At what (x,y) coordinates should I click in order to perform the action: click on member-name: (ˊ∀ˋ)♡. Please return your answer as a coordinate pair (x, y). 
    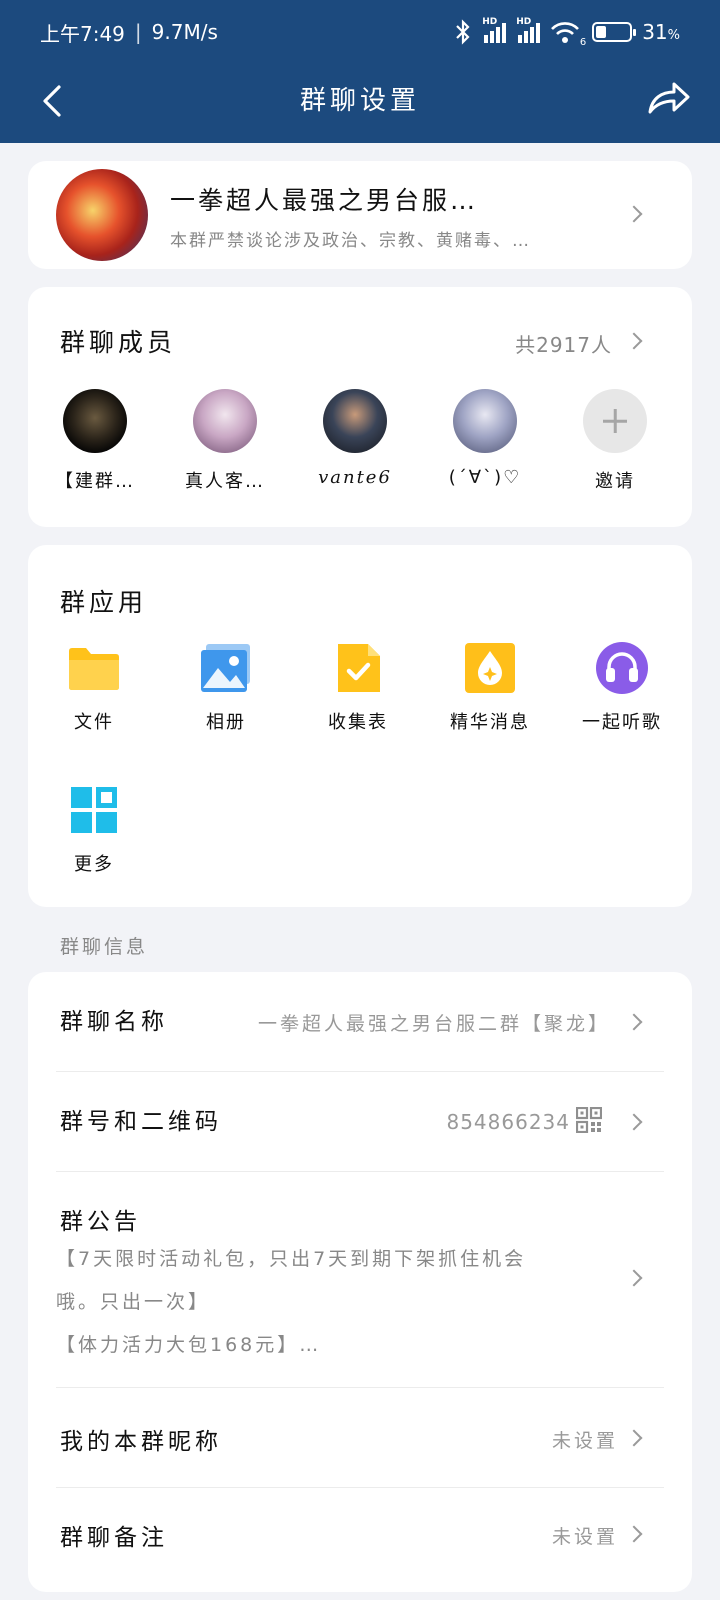
    Looking at the image, I should click on (485, 477).